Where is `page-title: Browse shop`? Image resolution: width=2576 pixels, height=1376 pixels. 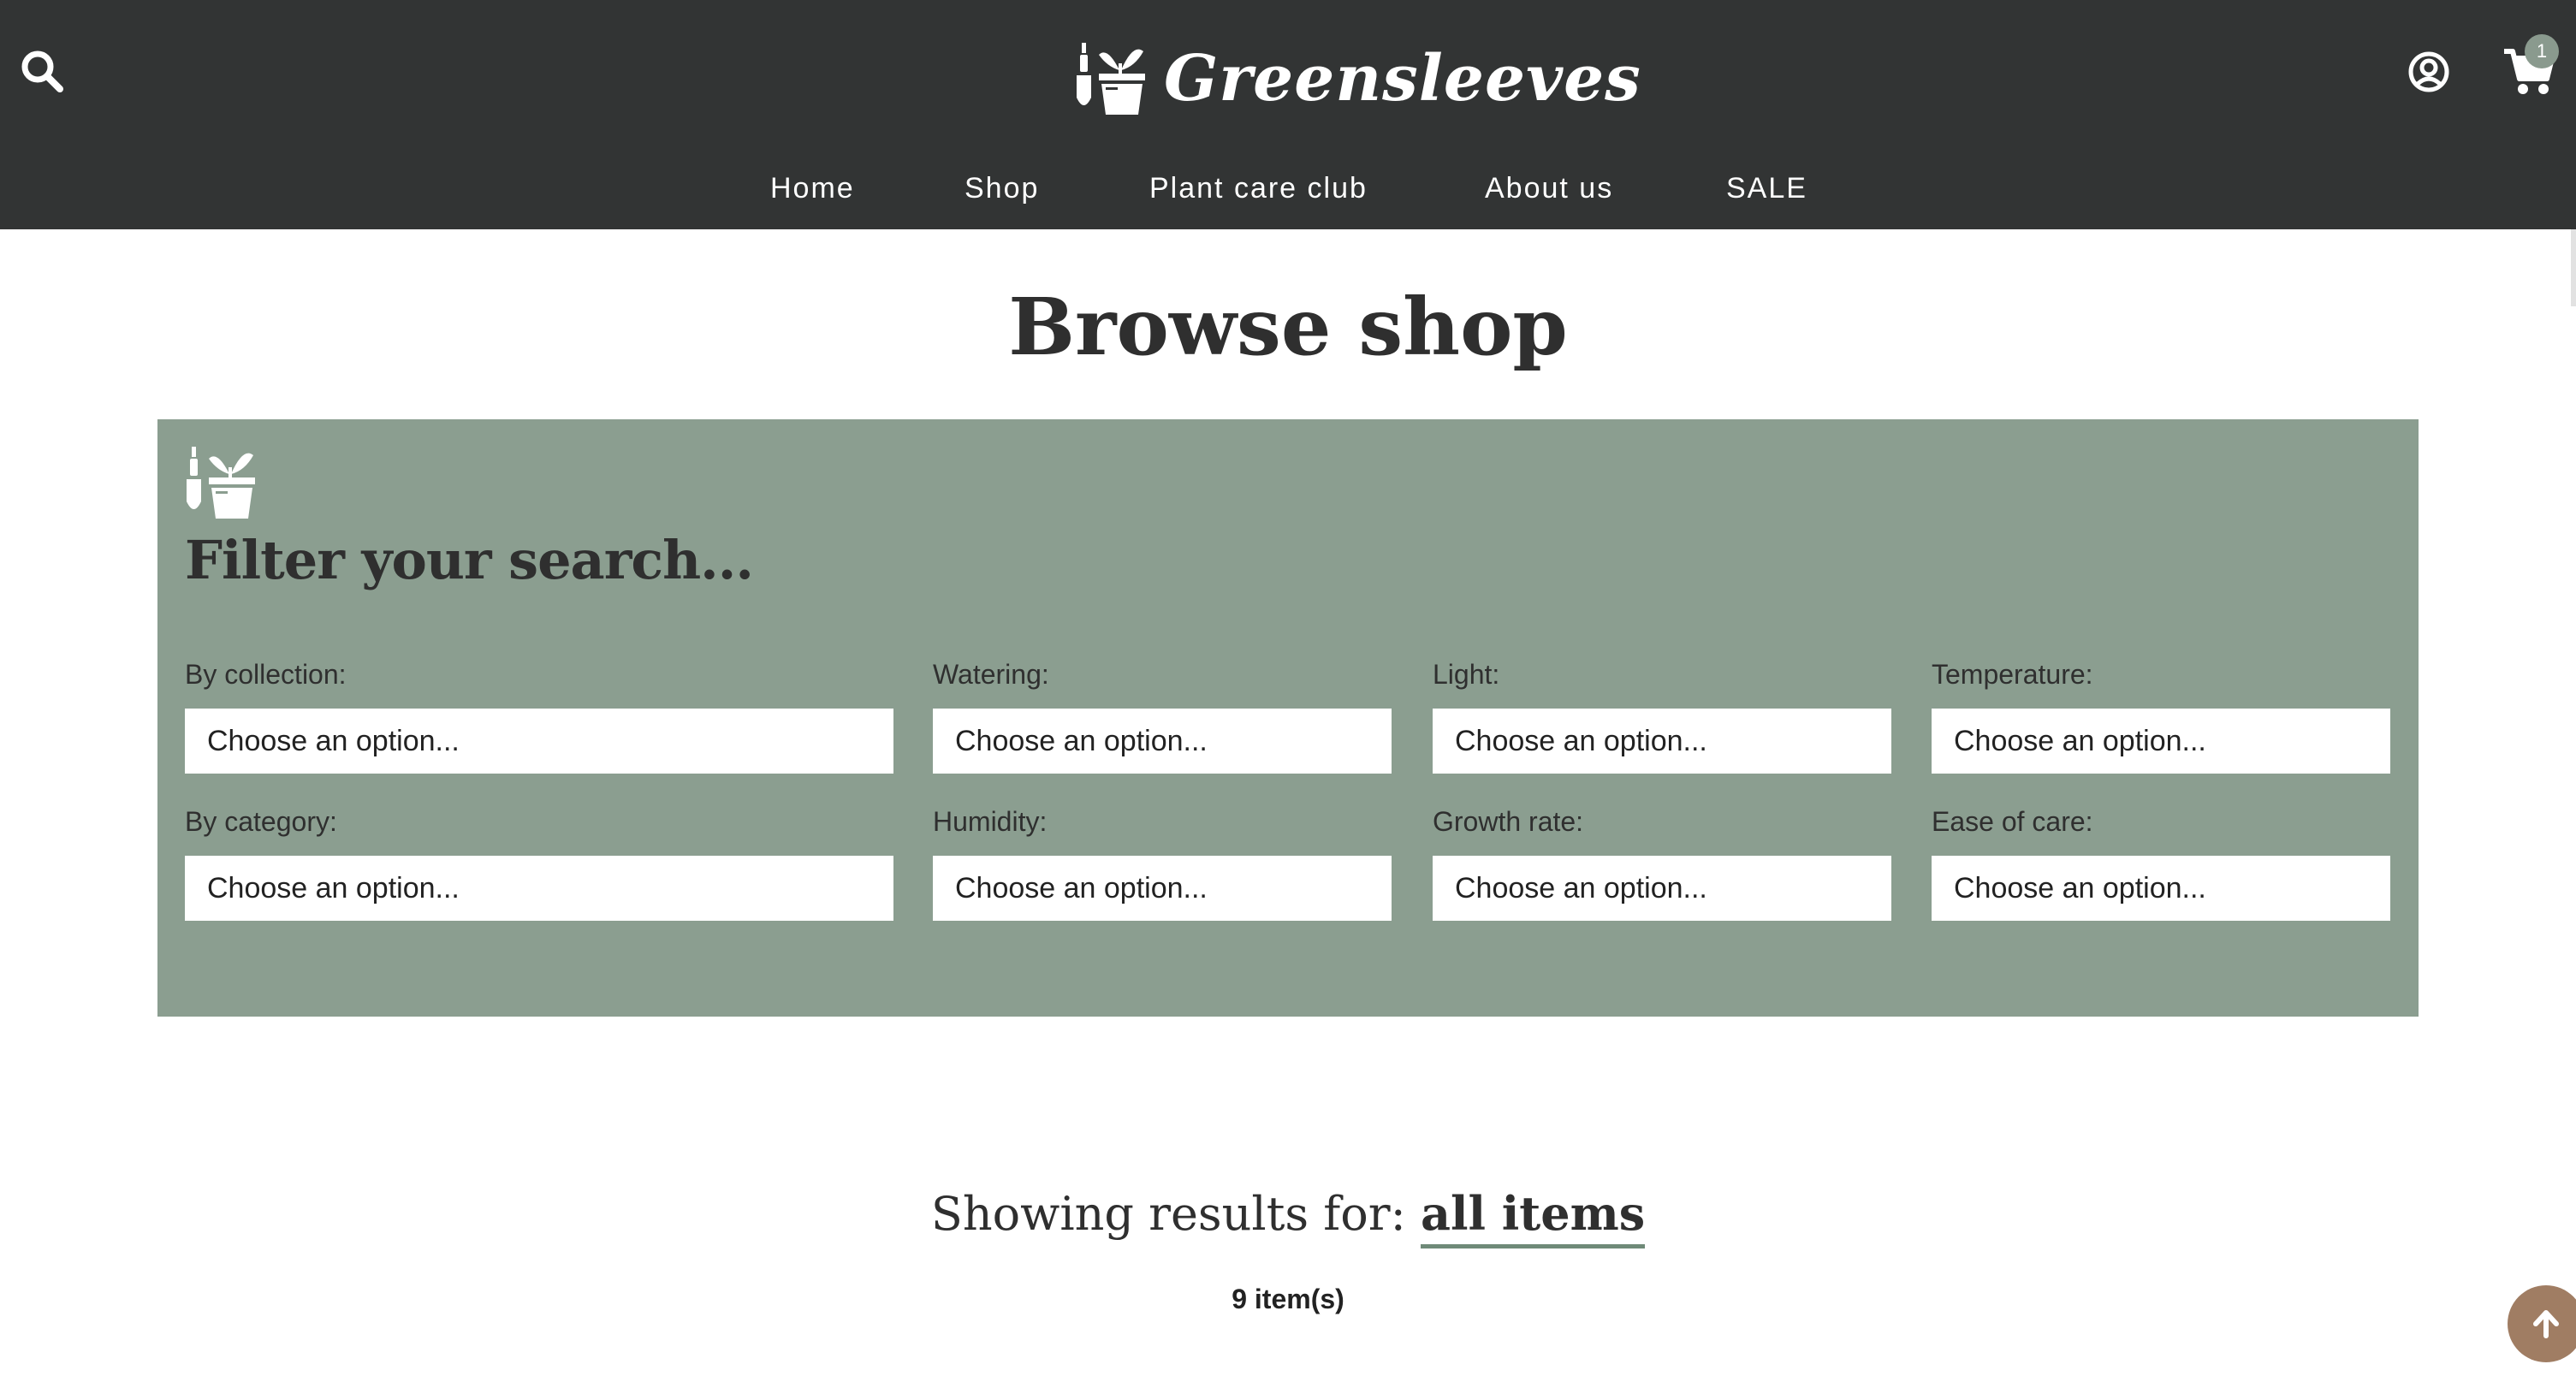 page-title: Browse shop is located at coordinates (1288, 327).